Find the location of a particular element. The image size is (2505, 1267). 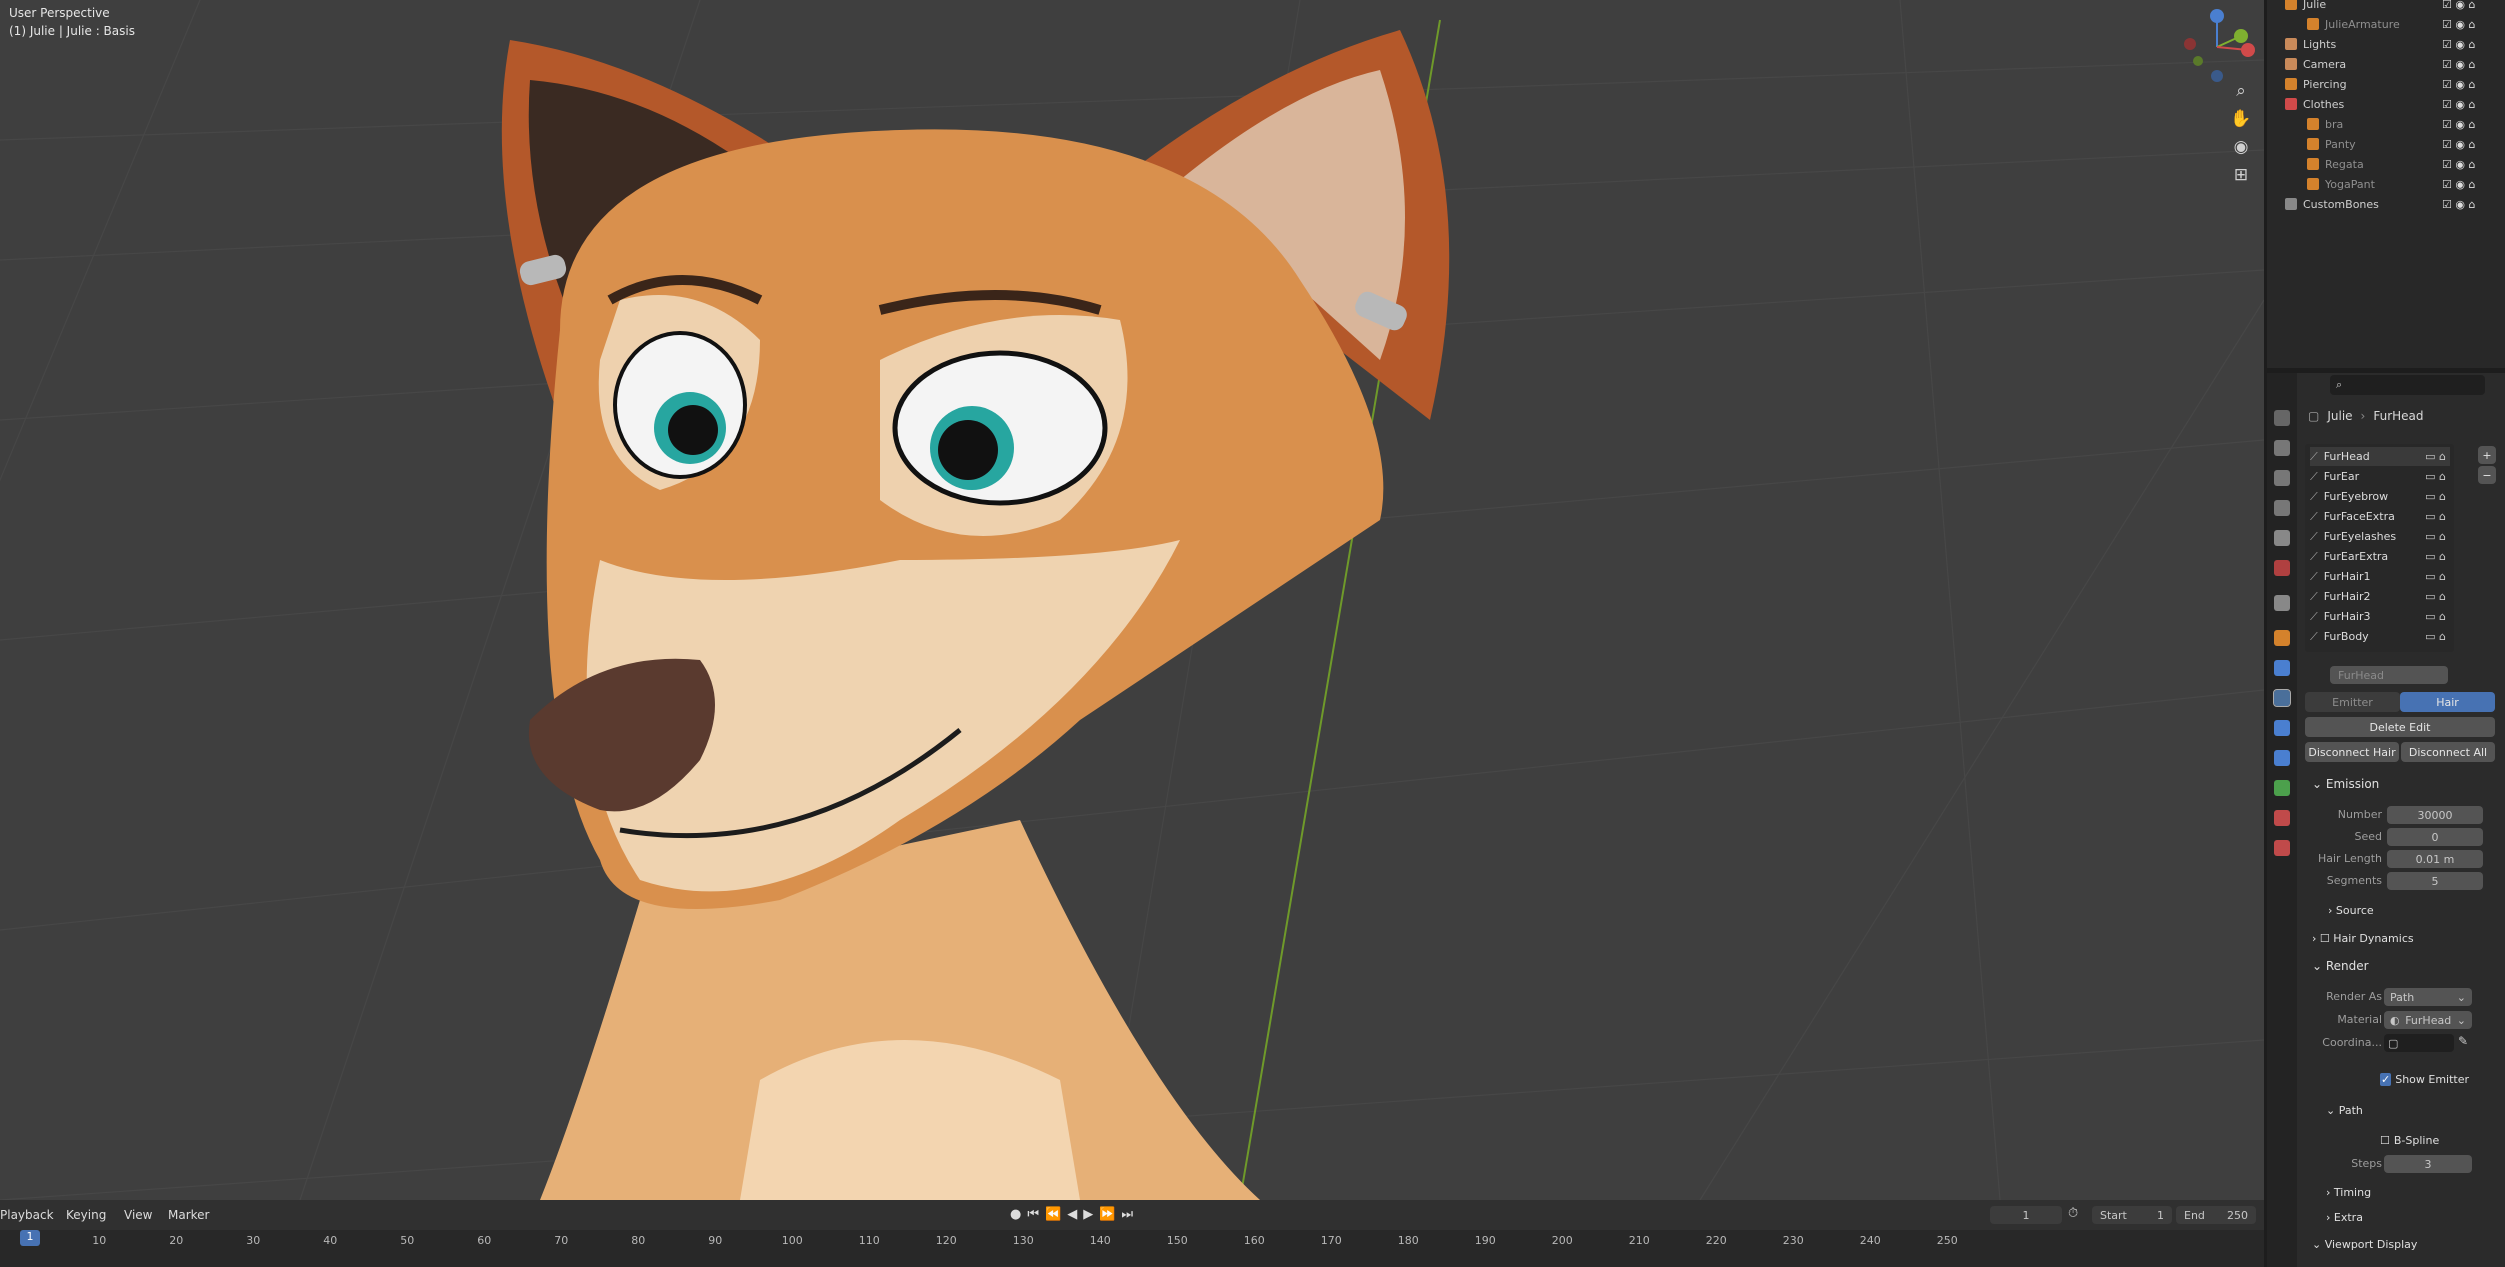

render-panel-header: ⌄ Render is located at coordinates (2340, 966).